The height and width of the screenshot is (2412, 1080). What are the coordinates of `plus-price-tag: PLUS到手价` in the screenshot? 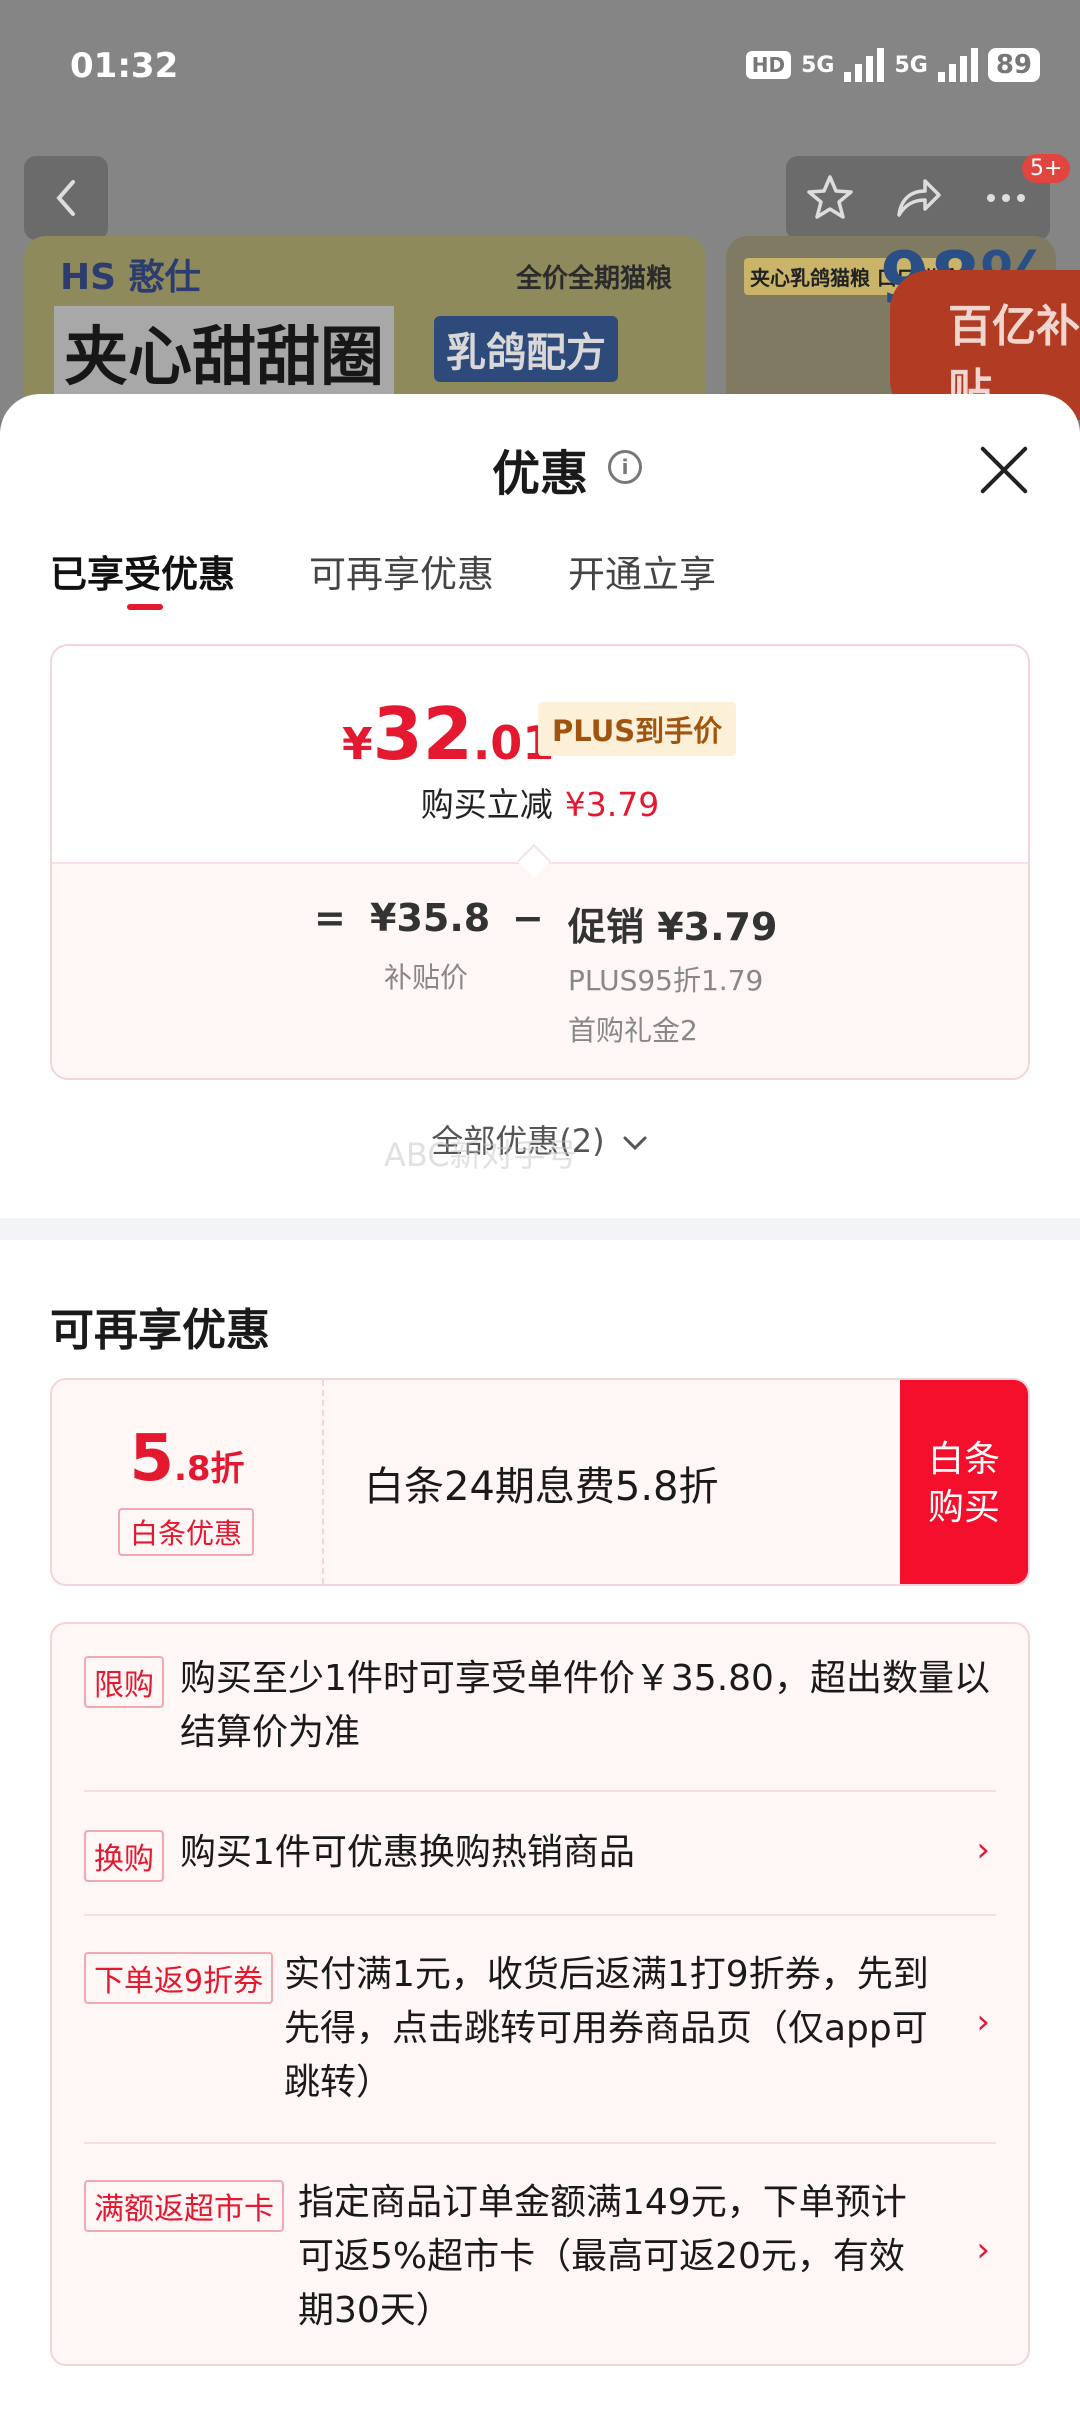 It's located at (637, 729).